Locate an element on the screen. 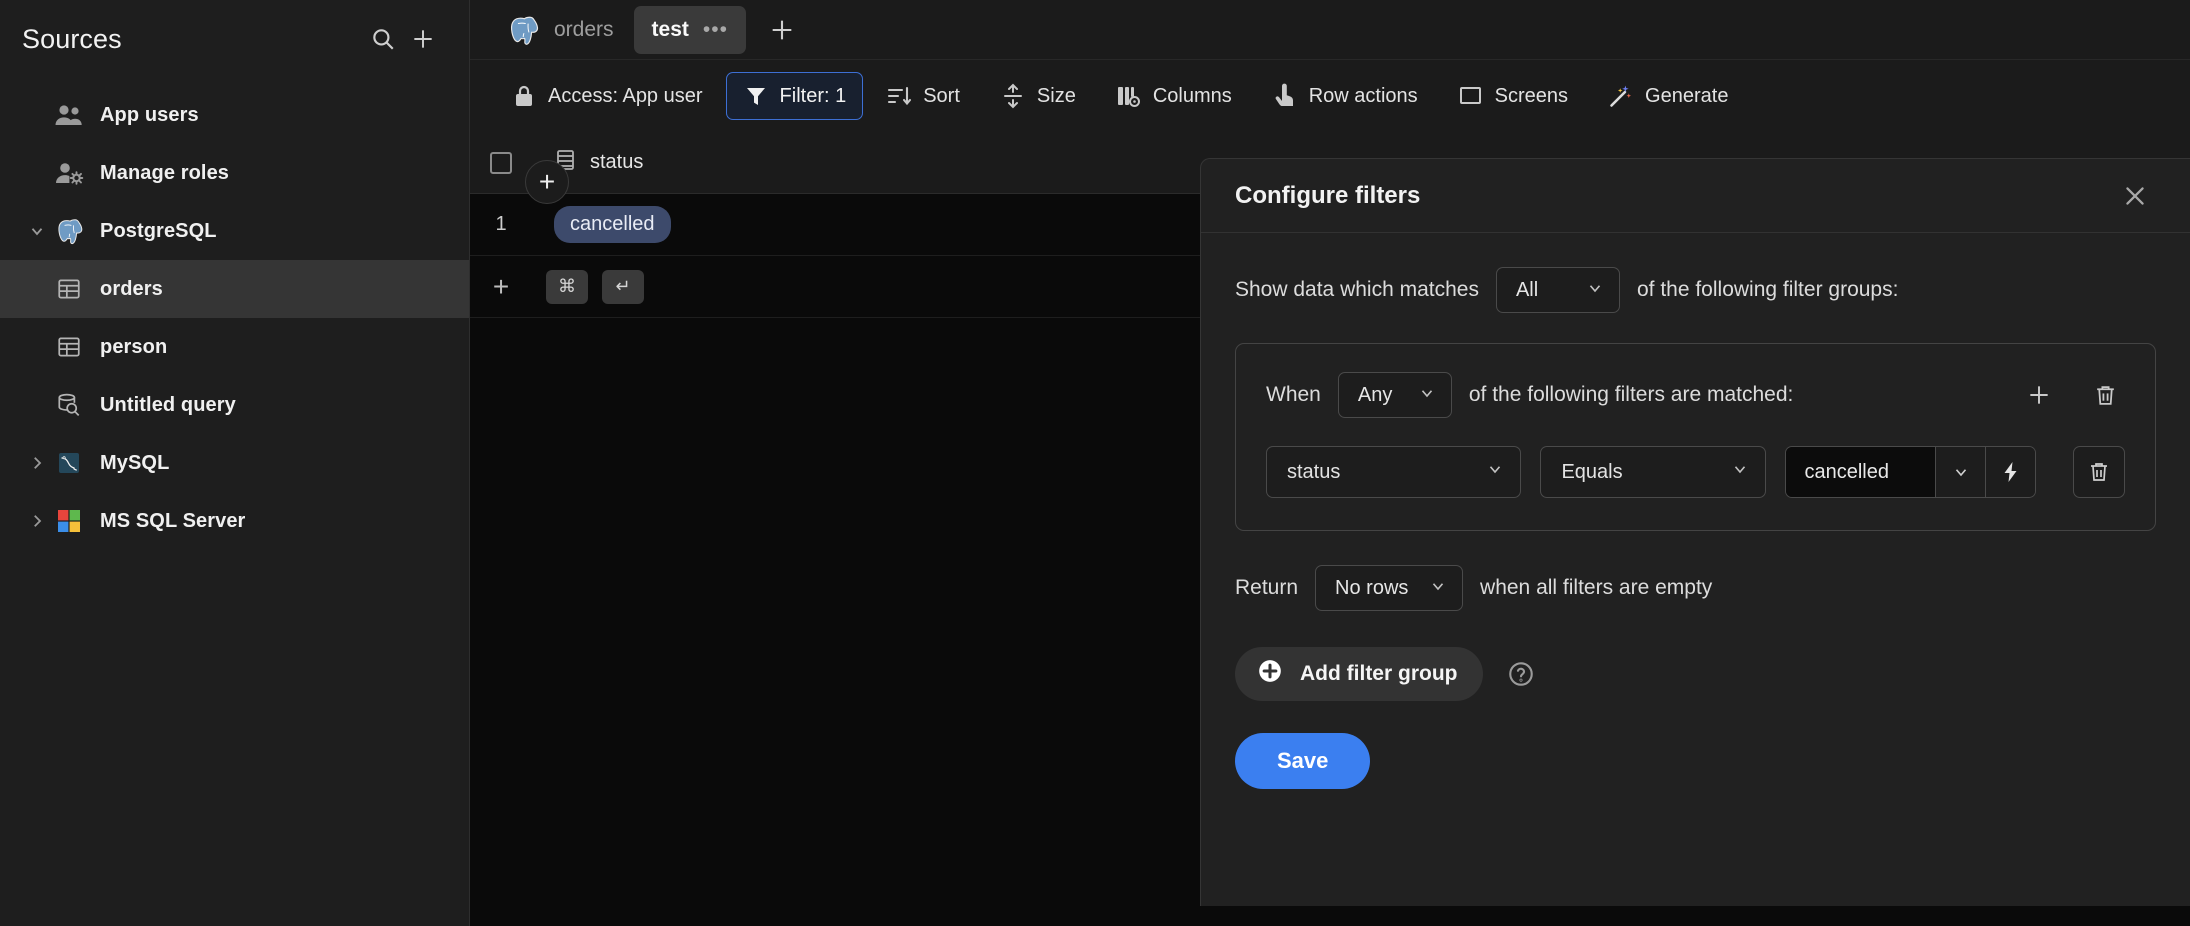 This screenshot has width=2190, height=926. tab-bar: orders test ••• is located at coordinates (1330, 30).